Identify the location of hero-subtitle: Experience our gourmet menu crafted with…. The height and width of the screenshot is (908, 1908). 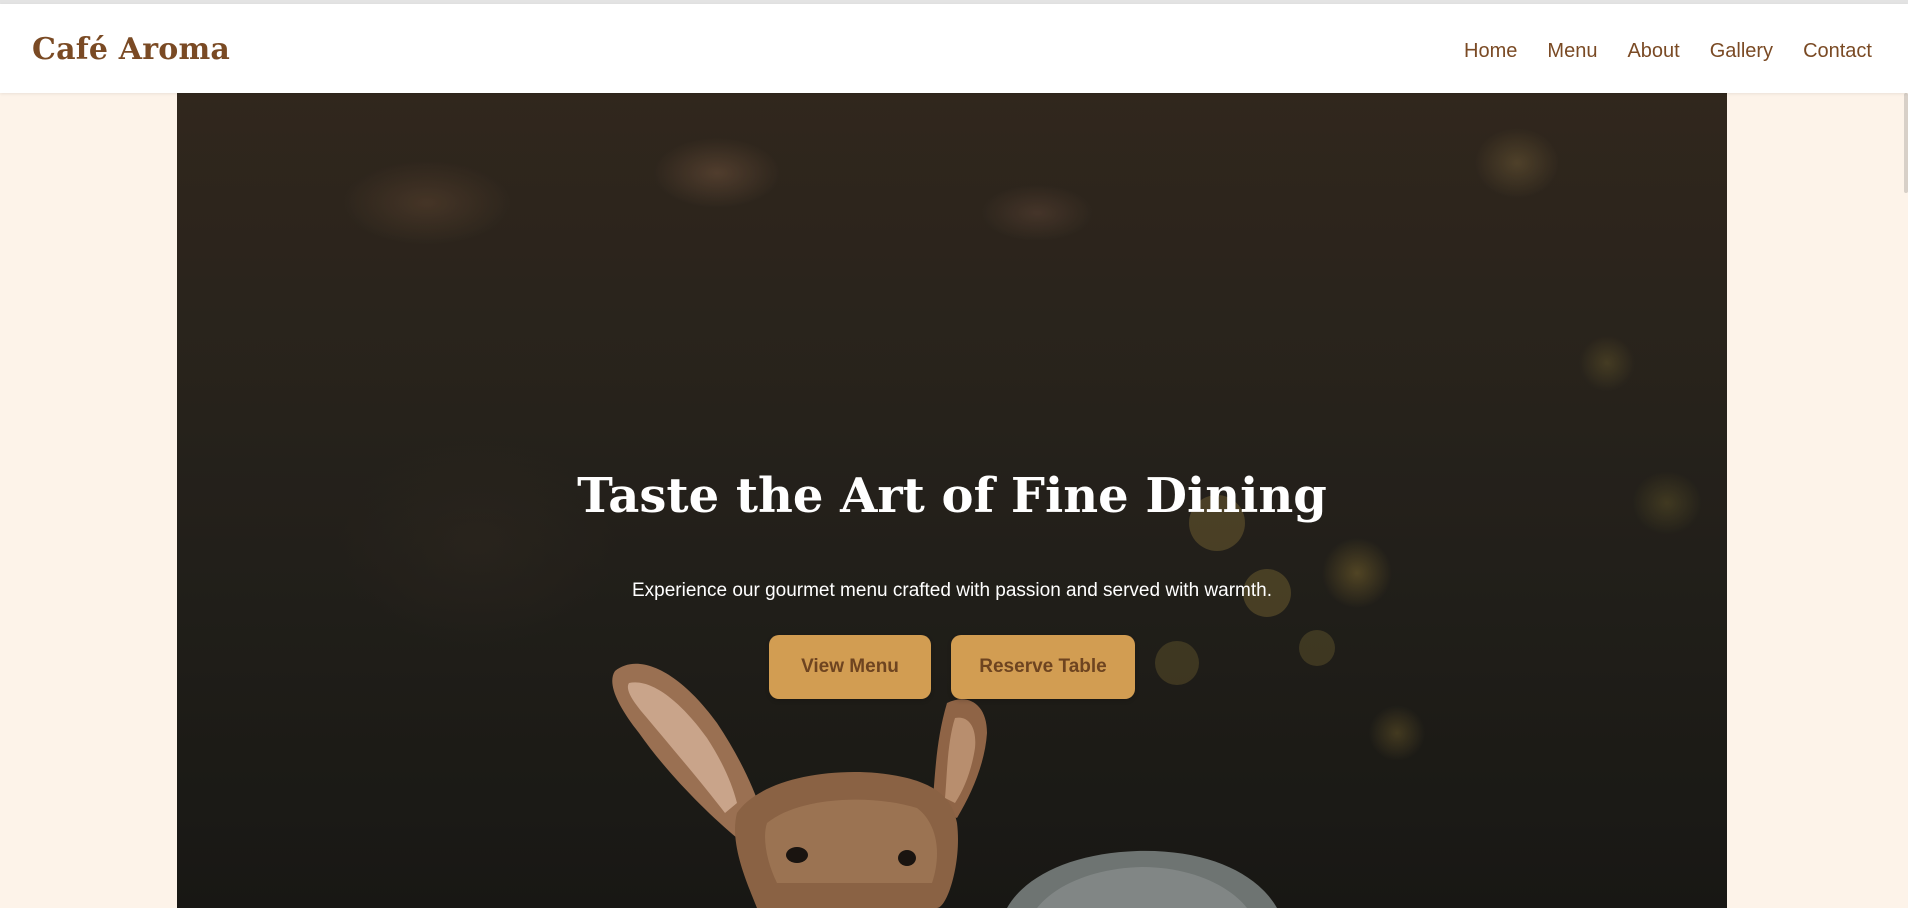
(952, 590).